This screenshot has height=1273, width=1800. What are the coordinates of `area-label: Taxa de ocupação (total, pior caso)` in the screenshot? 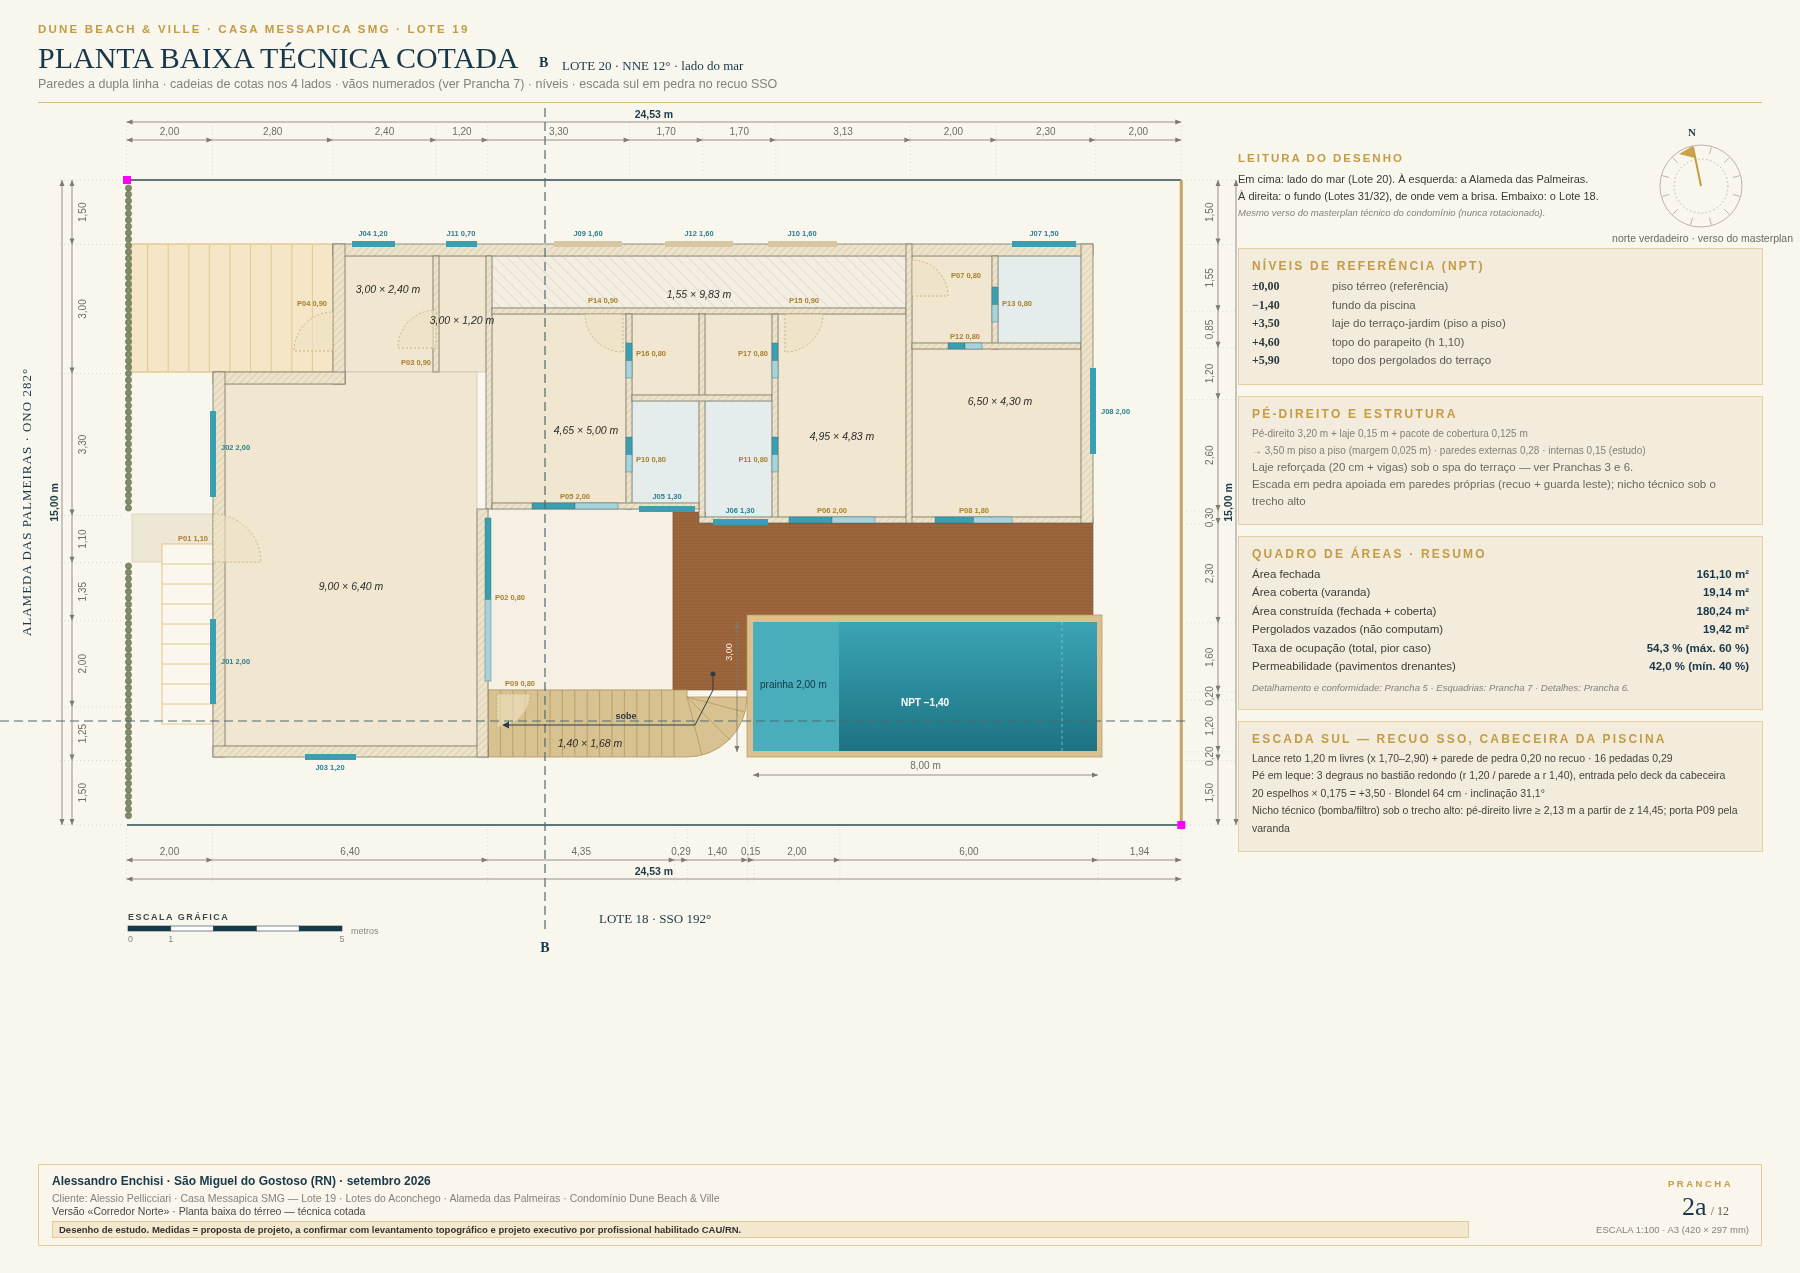 It's located at (1341, 648).